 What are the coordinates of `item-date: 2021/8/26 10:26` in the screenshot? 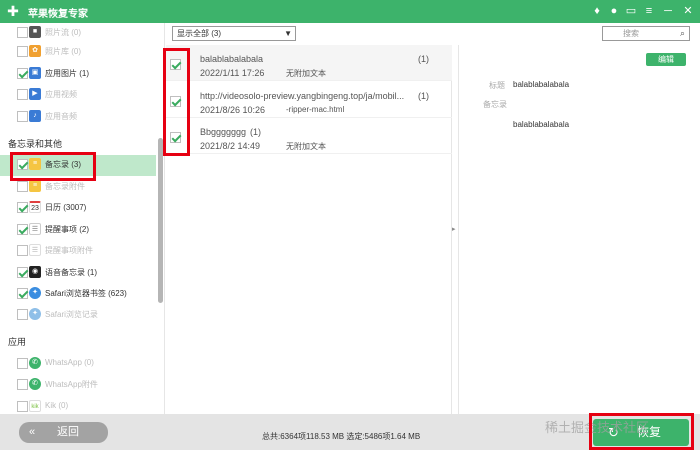 It's located at (233, 110).